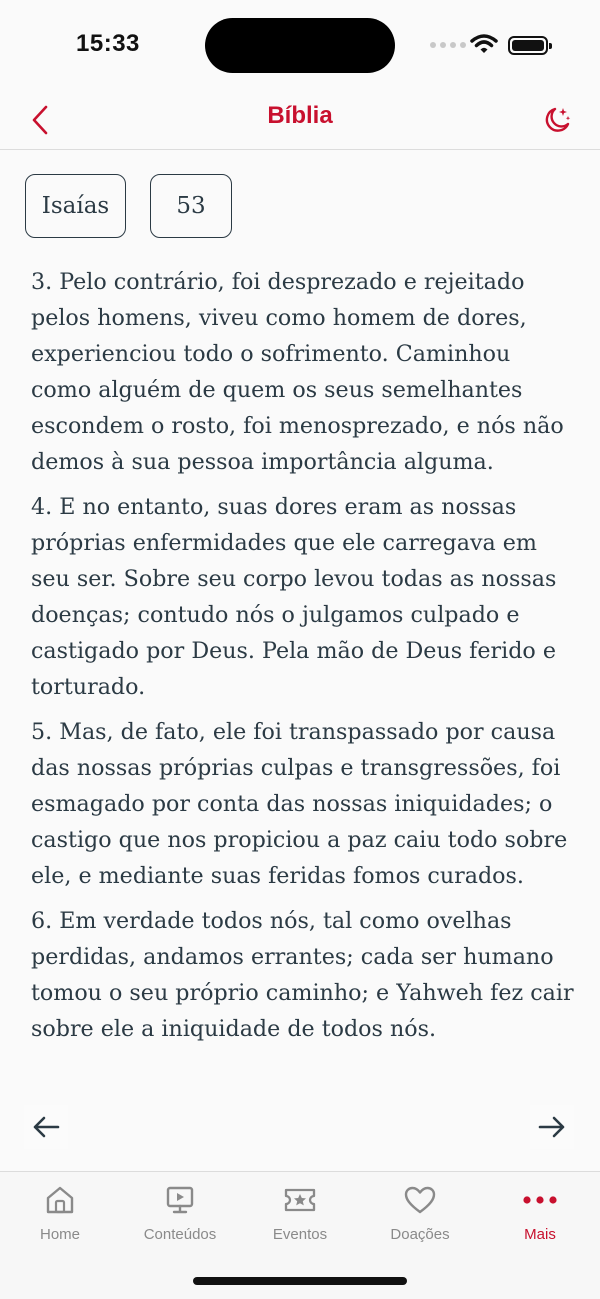 The image size is (600, 1299). Describe the element at coordinates (180, 1234) in the screenshot. I see `tab-label: Conteúdos` at that location.